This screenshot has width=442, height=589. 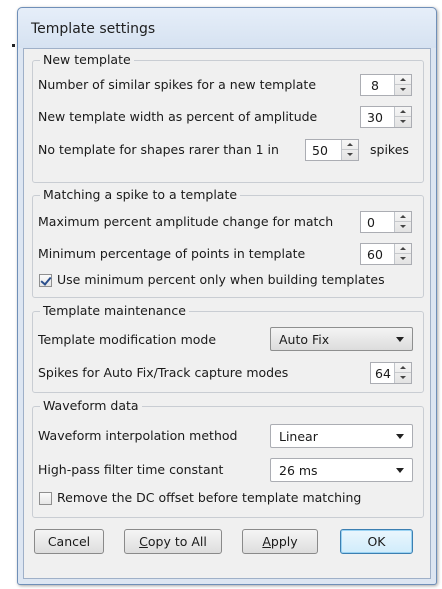 What do you see at coordinates (172, 253) in the screenshot?
I see `min-points-label: Minimum percentage of points in template` at bounding box center [172, 253].